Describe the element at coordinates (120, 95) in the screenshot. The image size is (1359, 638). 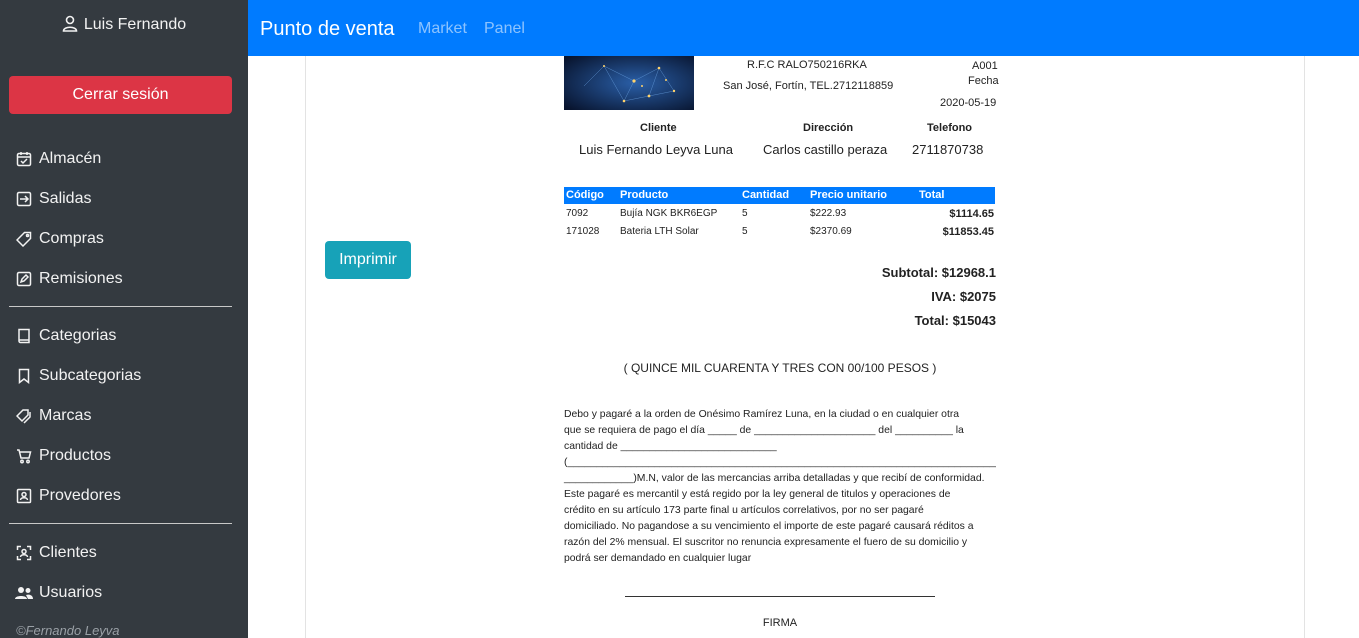
I see `logout-button: Cerrar sesión` at that location.